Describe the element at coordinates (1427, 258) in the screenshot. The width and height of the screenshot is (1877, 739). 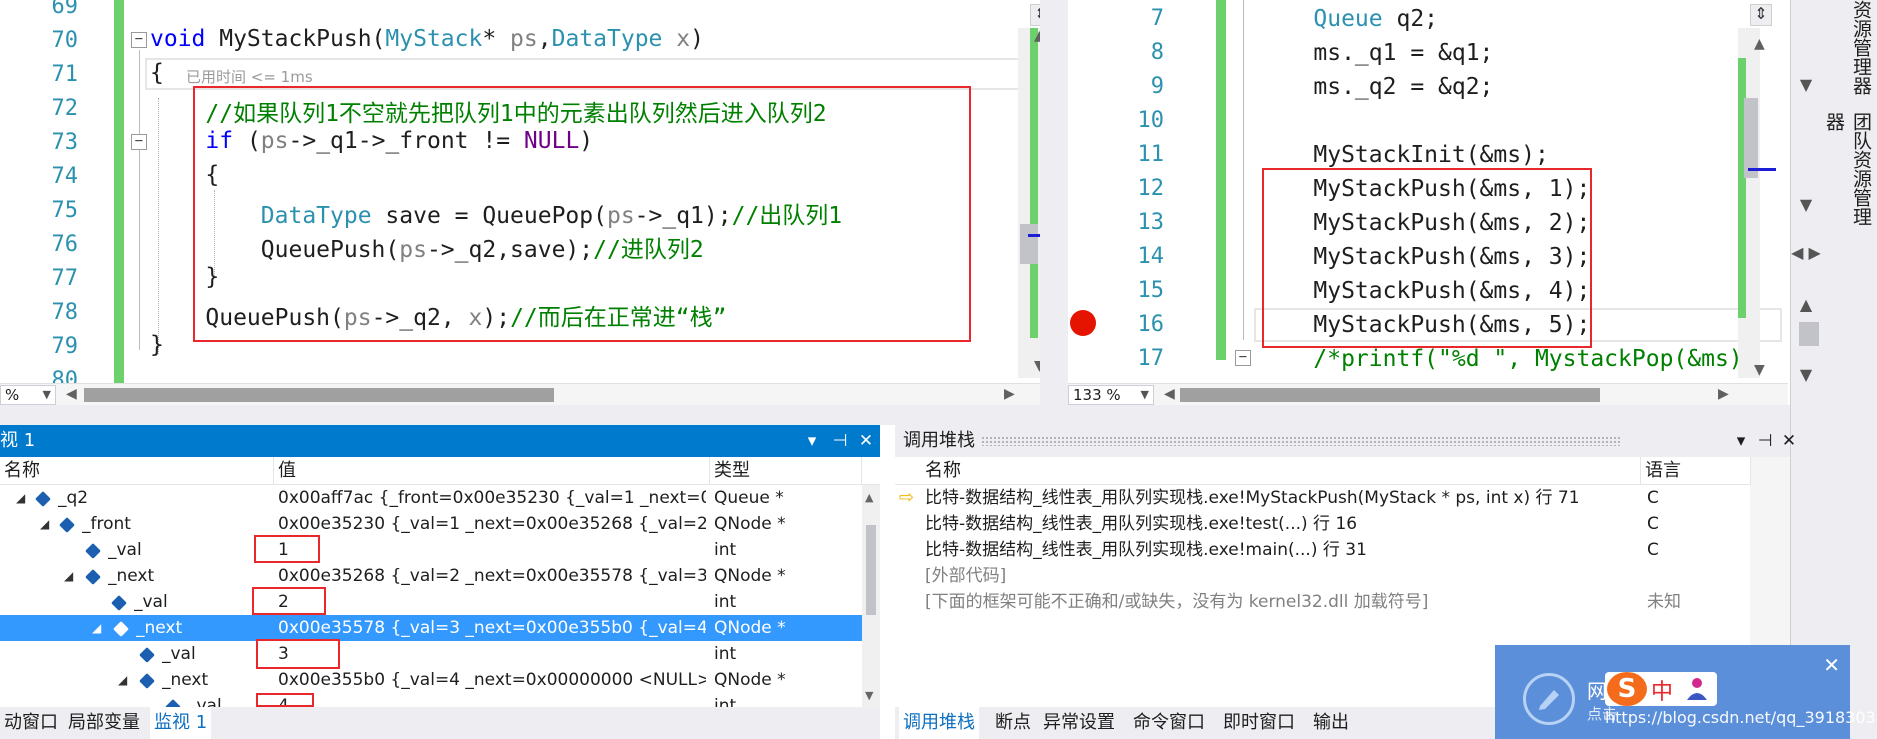
I see `annotation-rectangle` at that location.